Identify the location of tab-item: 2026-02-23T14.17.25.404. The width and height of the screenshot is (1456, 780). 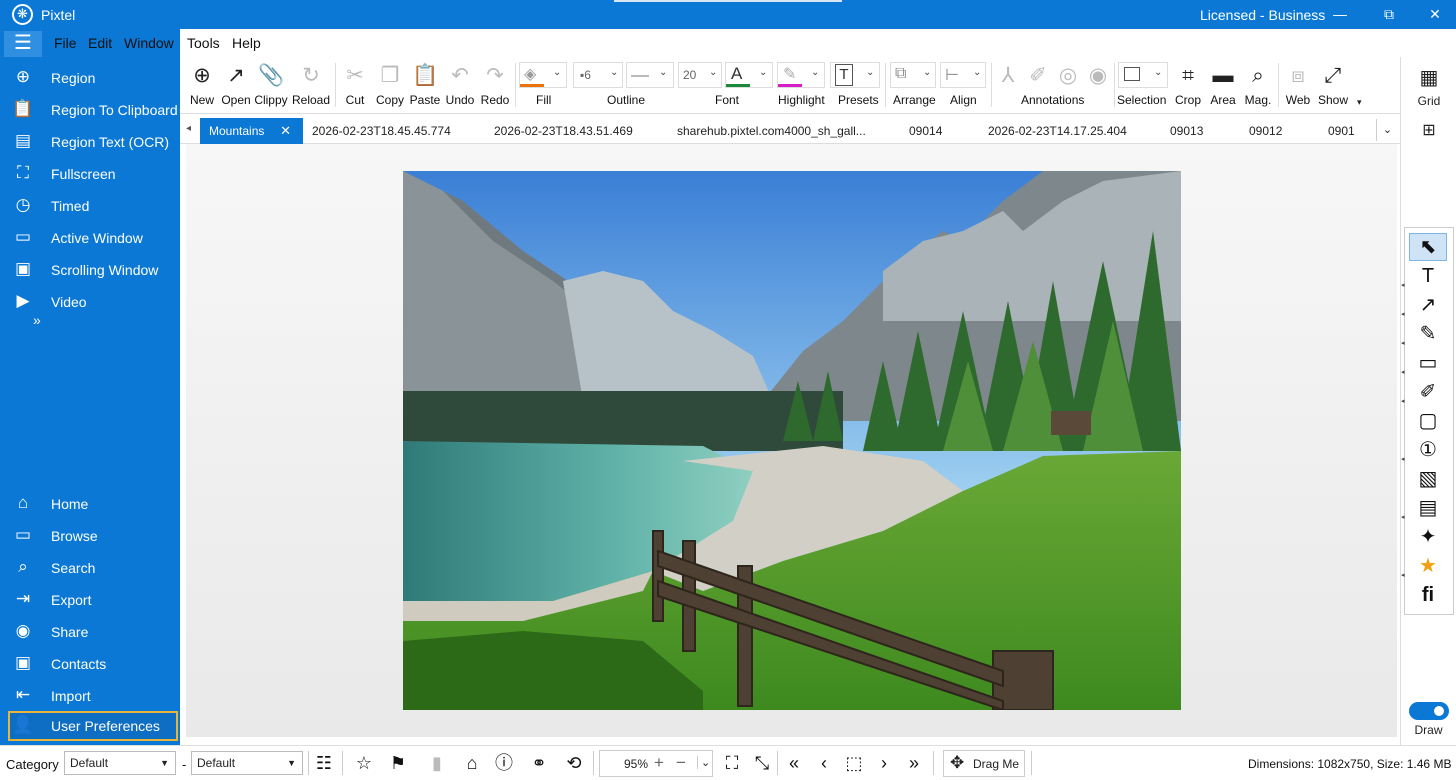
(1057, 131).